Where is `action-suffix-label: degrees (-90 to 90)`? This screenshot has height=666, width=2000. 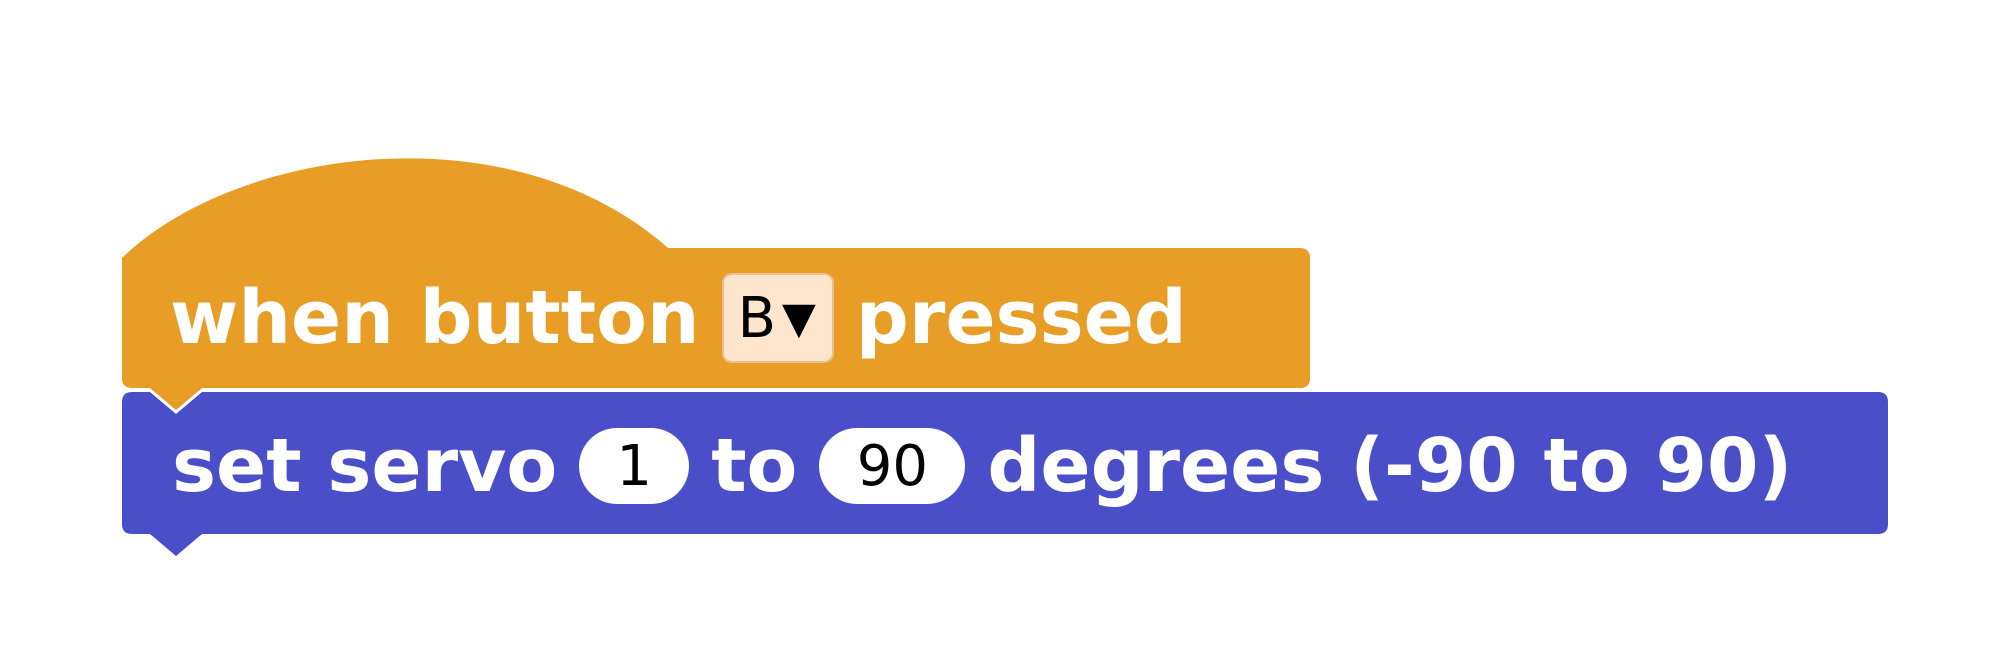
action-suffix-label: degrees (-90 to 90) is located at coordinates (1390, 466).